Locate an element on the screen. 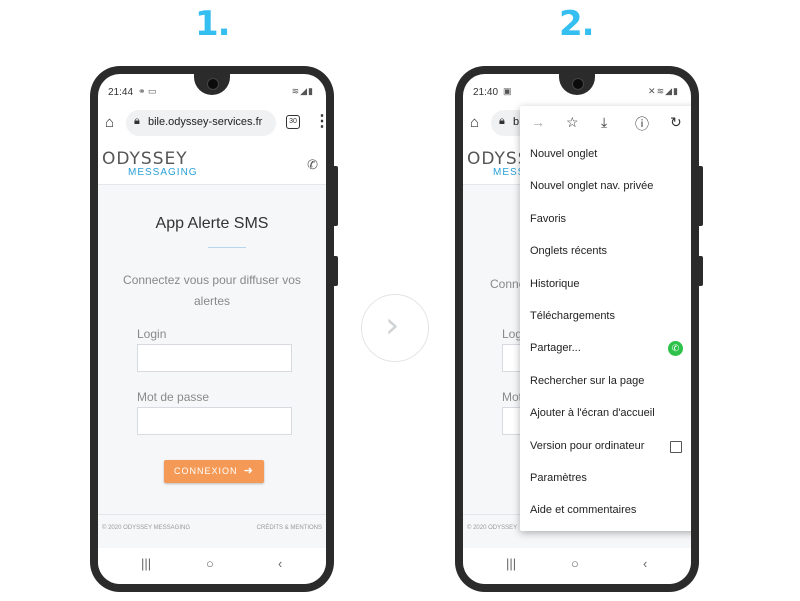  status-icons: ▣ is located at coordinates (507, 91).